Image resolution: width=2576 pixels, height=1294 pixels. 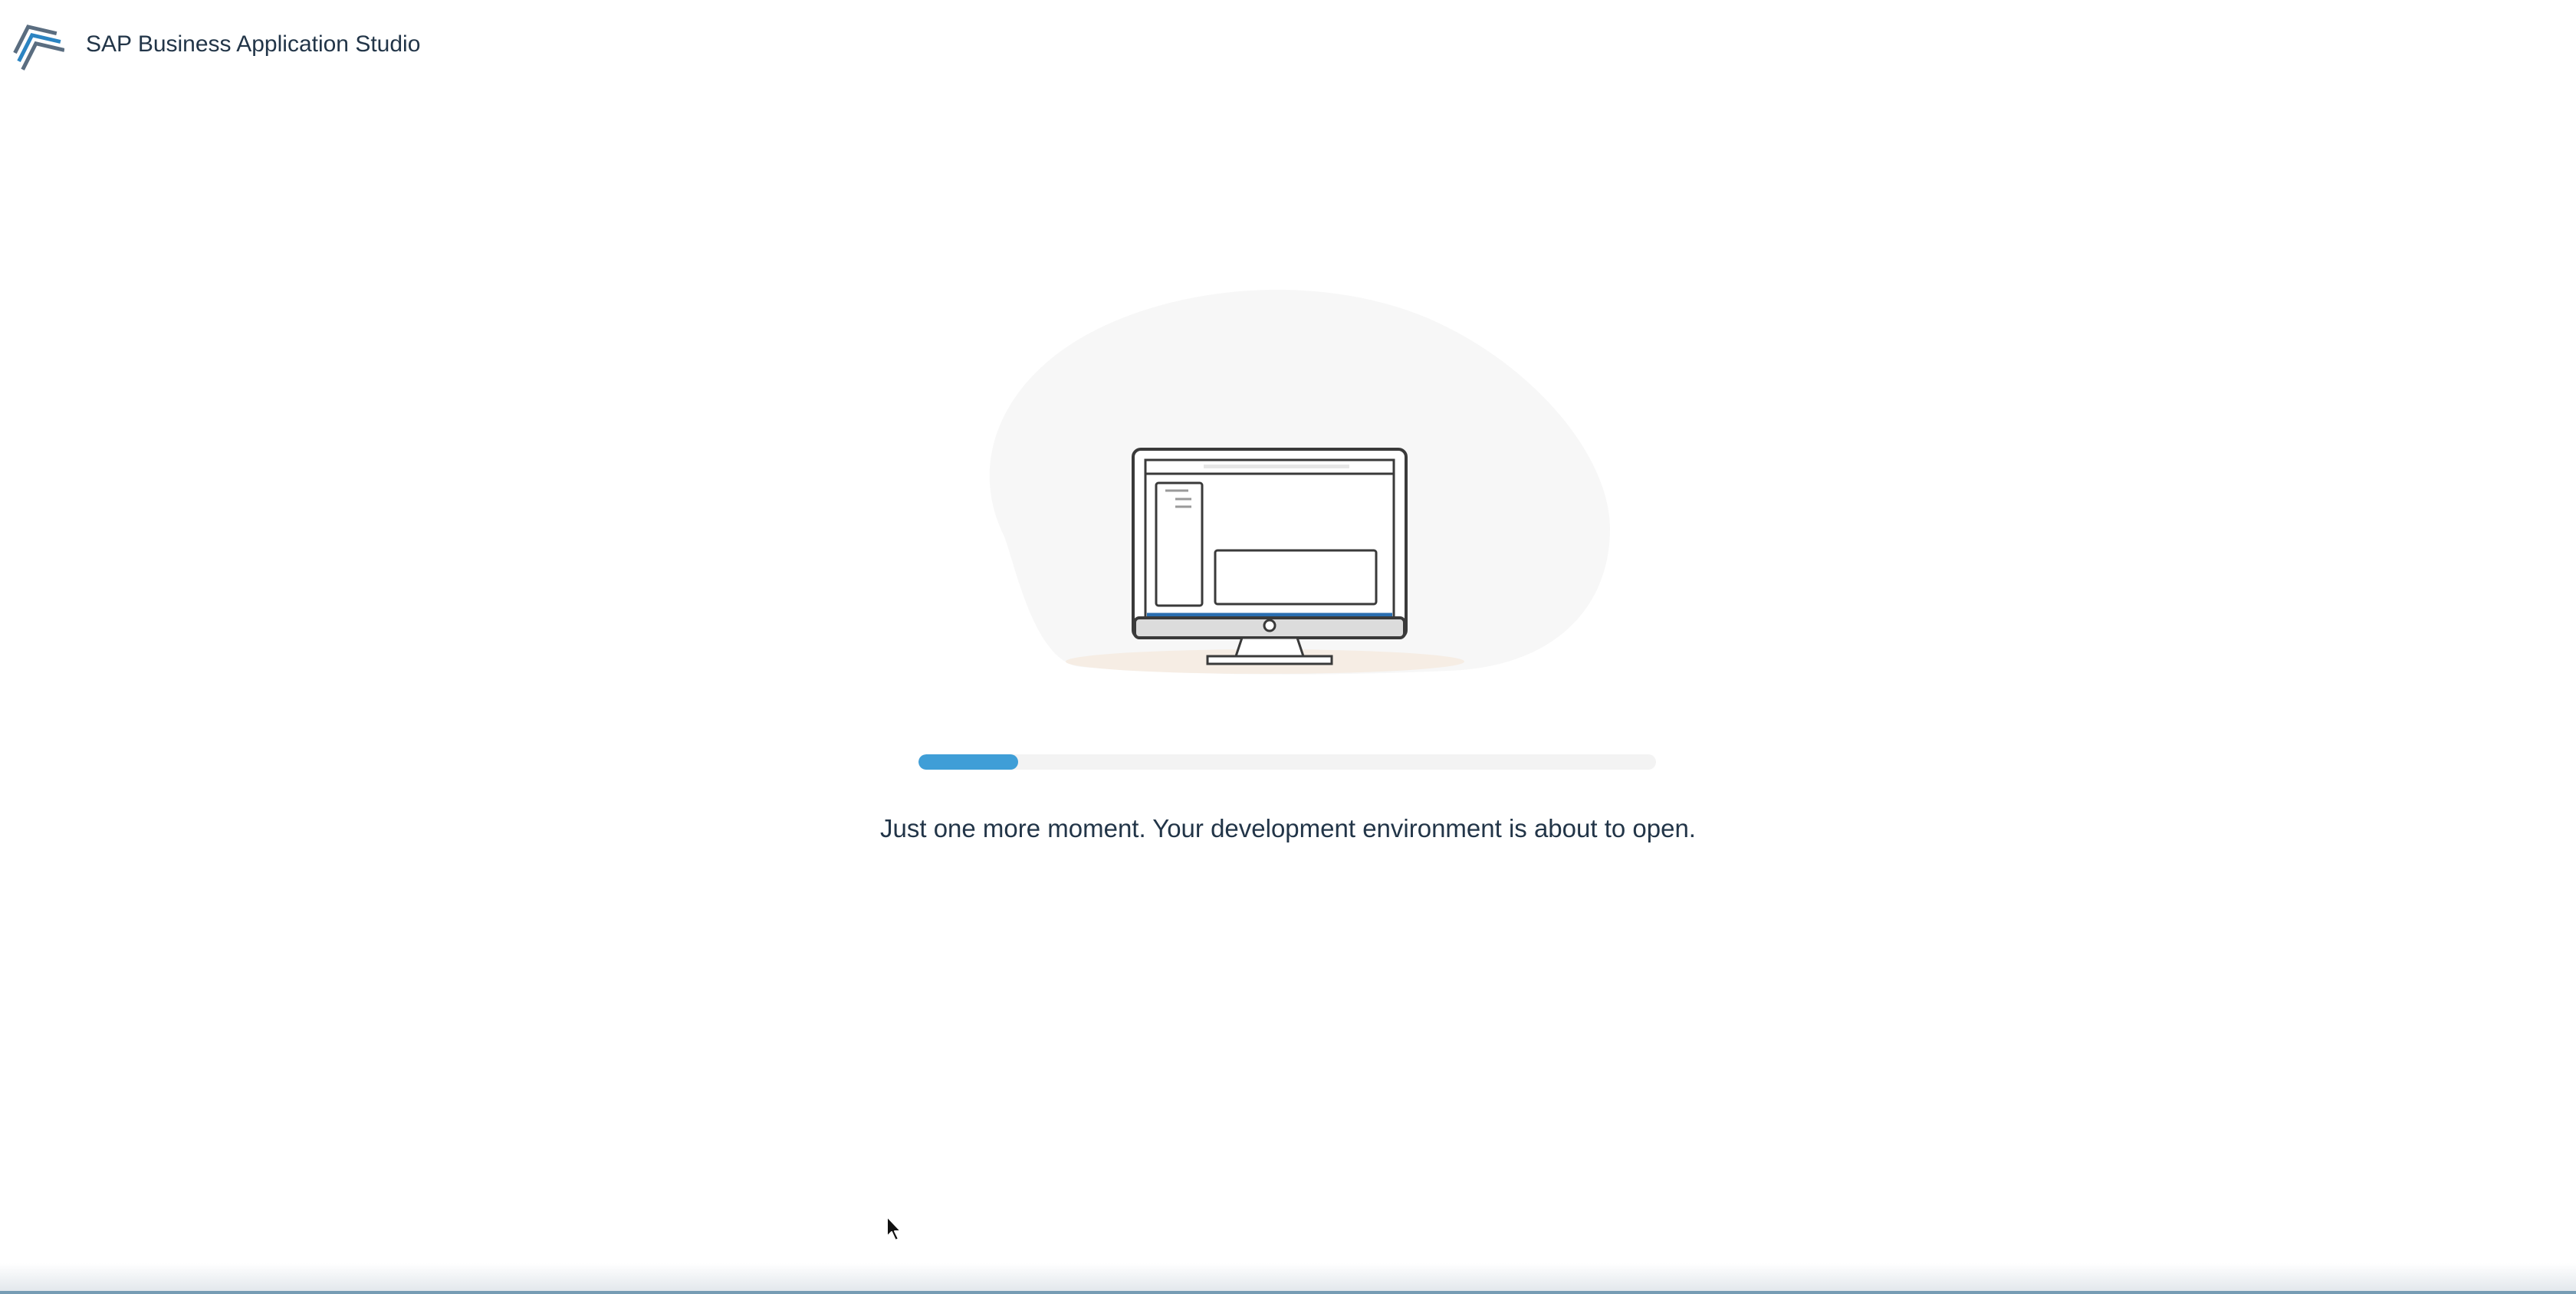 What do you see at coordinates (1287, 762) in the screenshot?
I see `progress-bar` at bounding box center [1287, 762].